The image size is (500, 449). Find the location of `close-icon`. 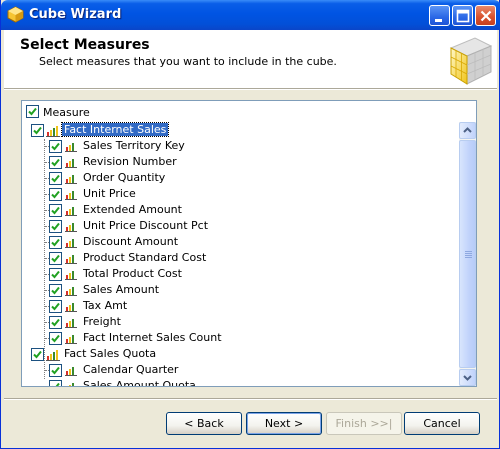

close-icon is located at coordinates (486, 16).